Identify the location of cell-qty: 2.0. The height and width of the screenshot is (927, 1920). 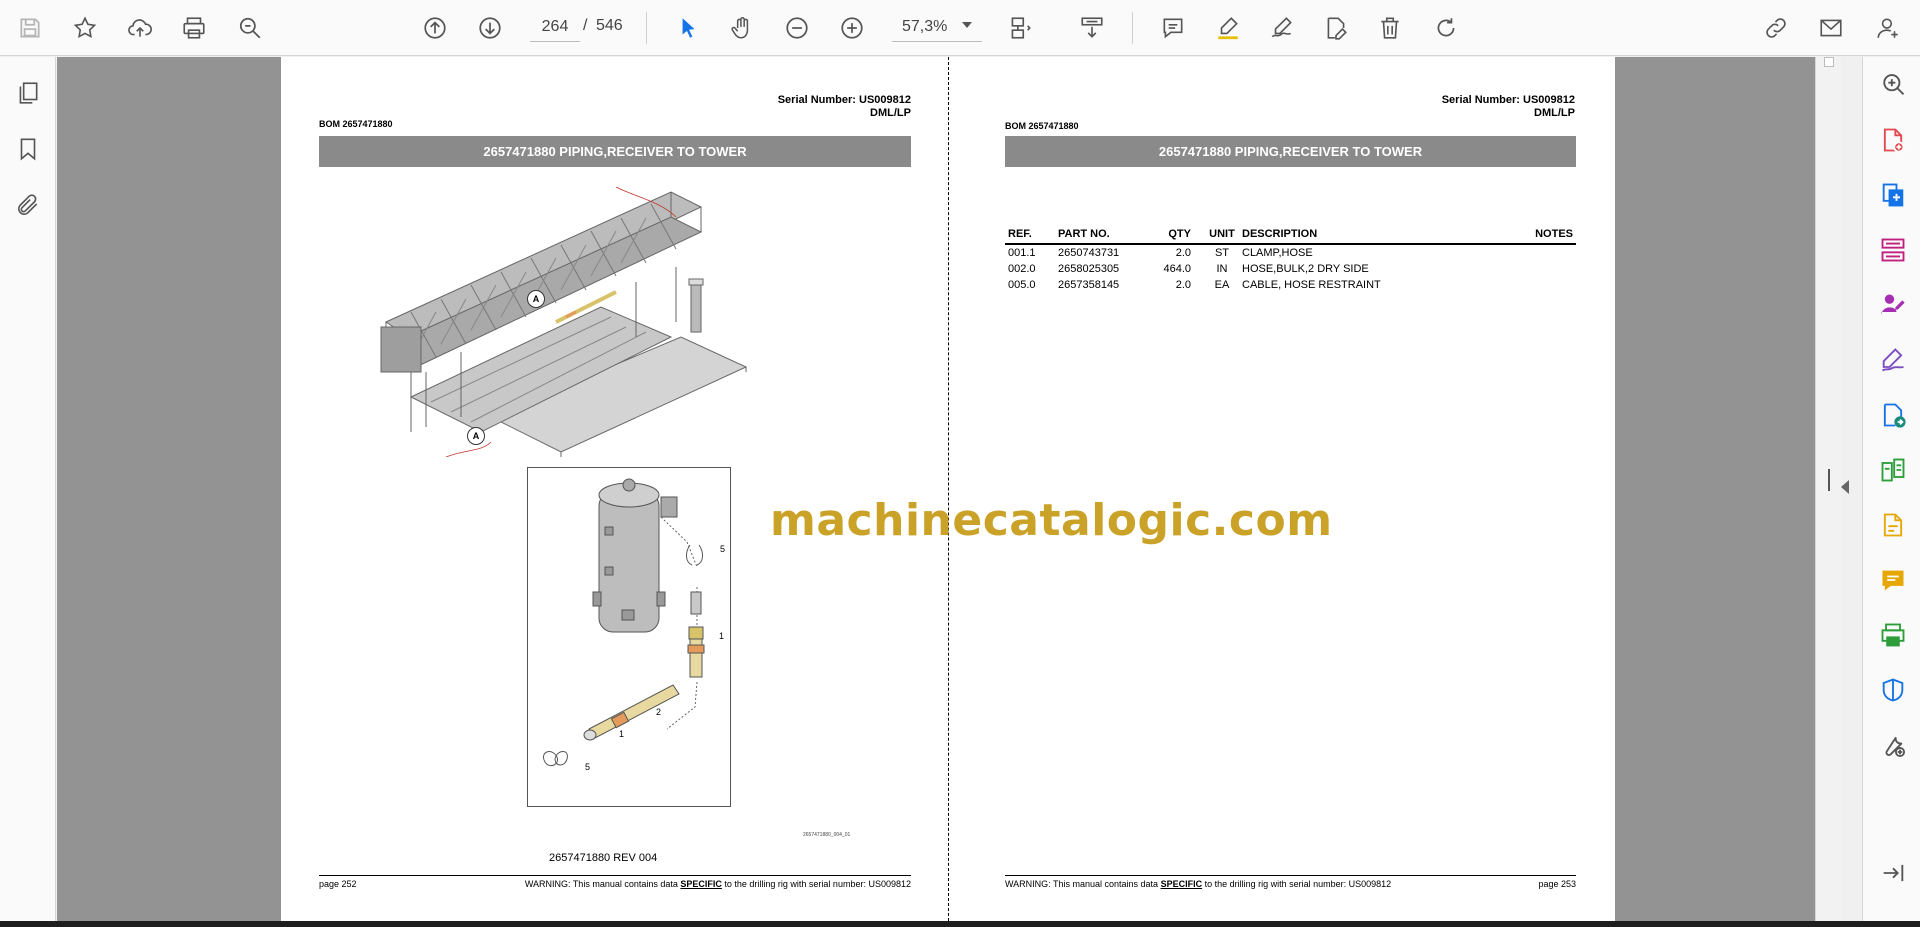
(1183, 285).